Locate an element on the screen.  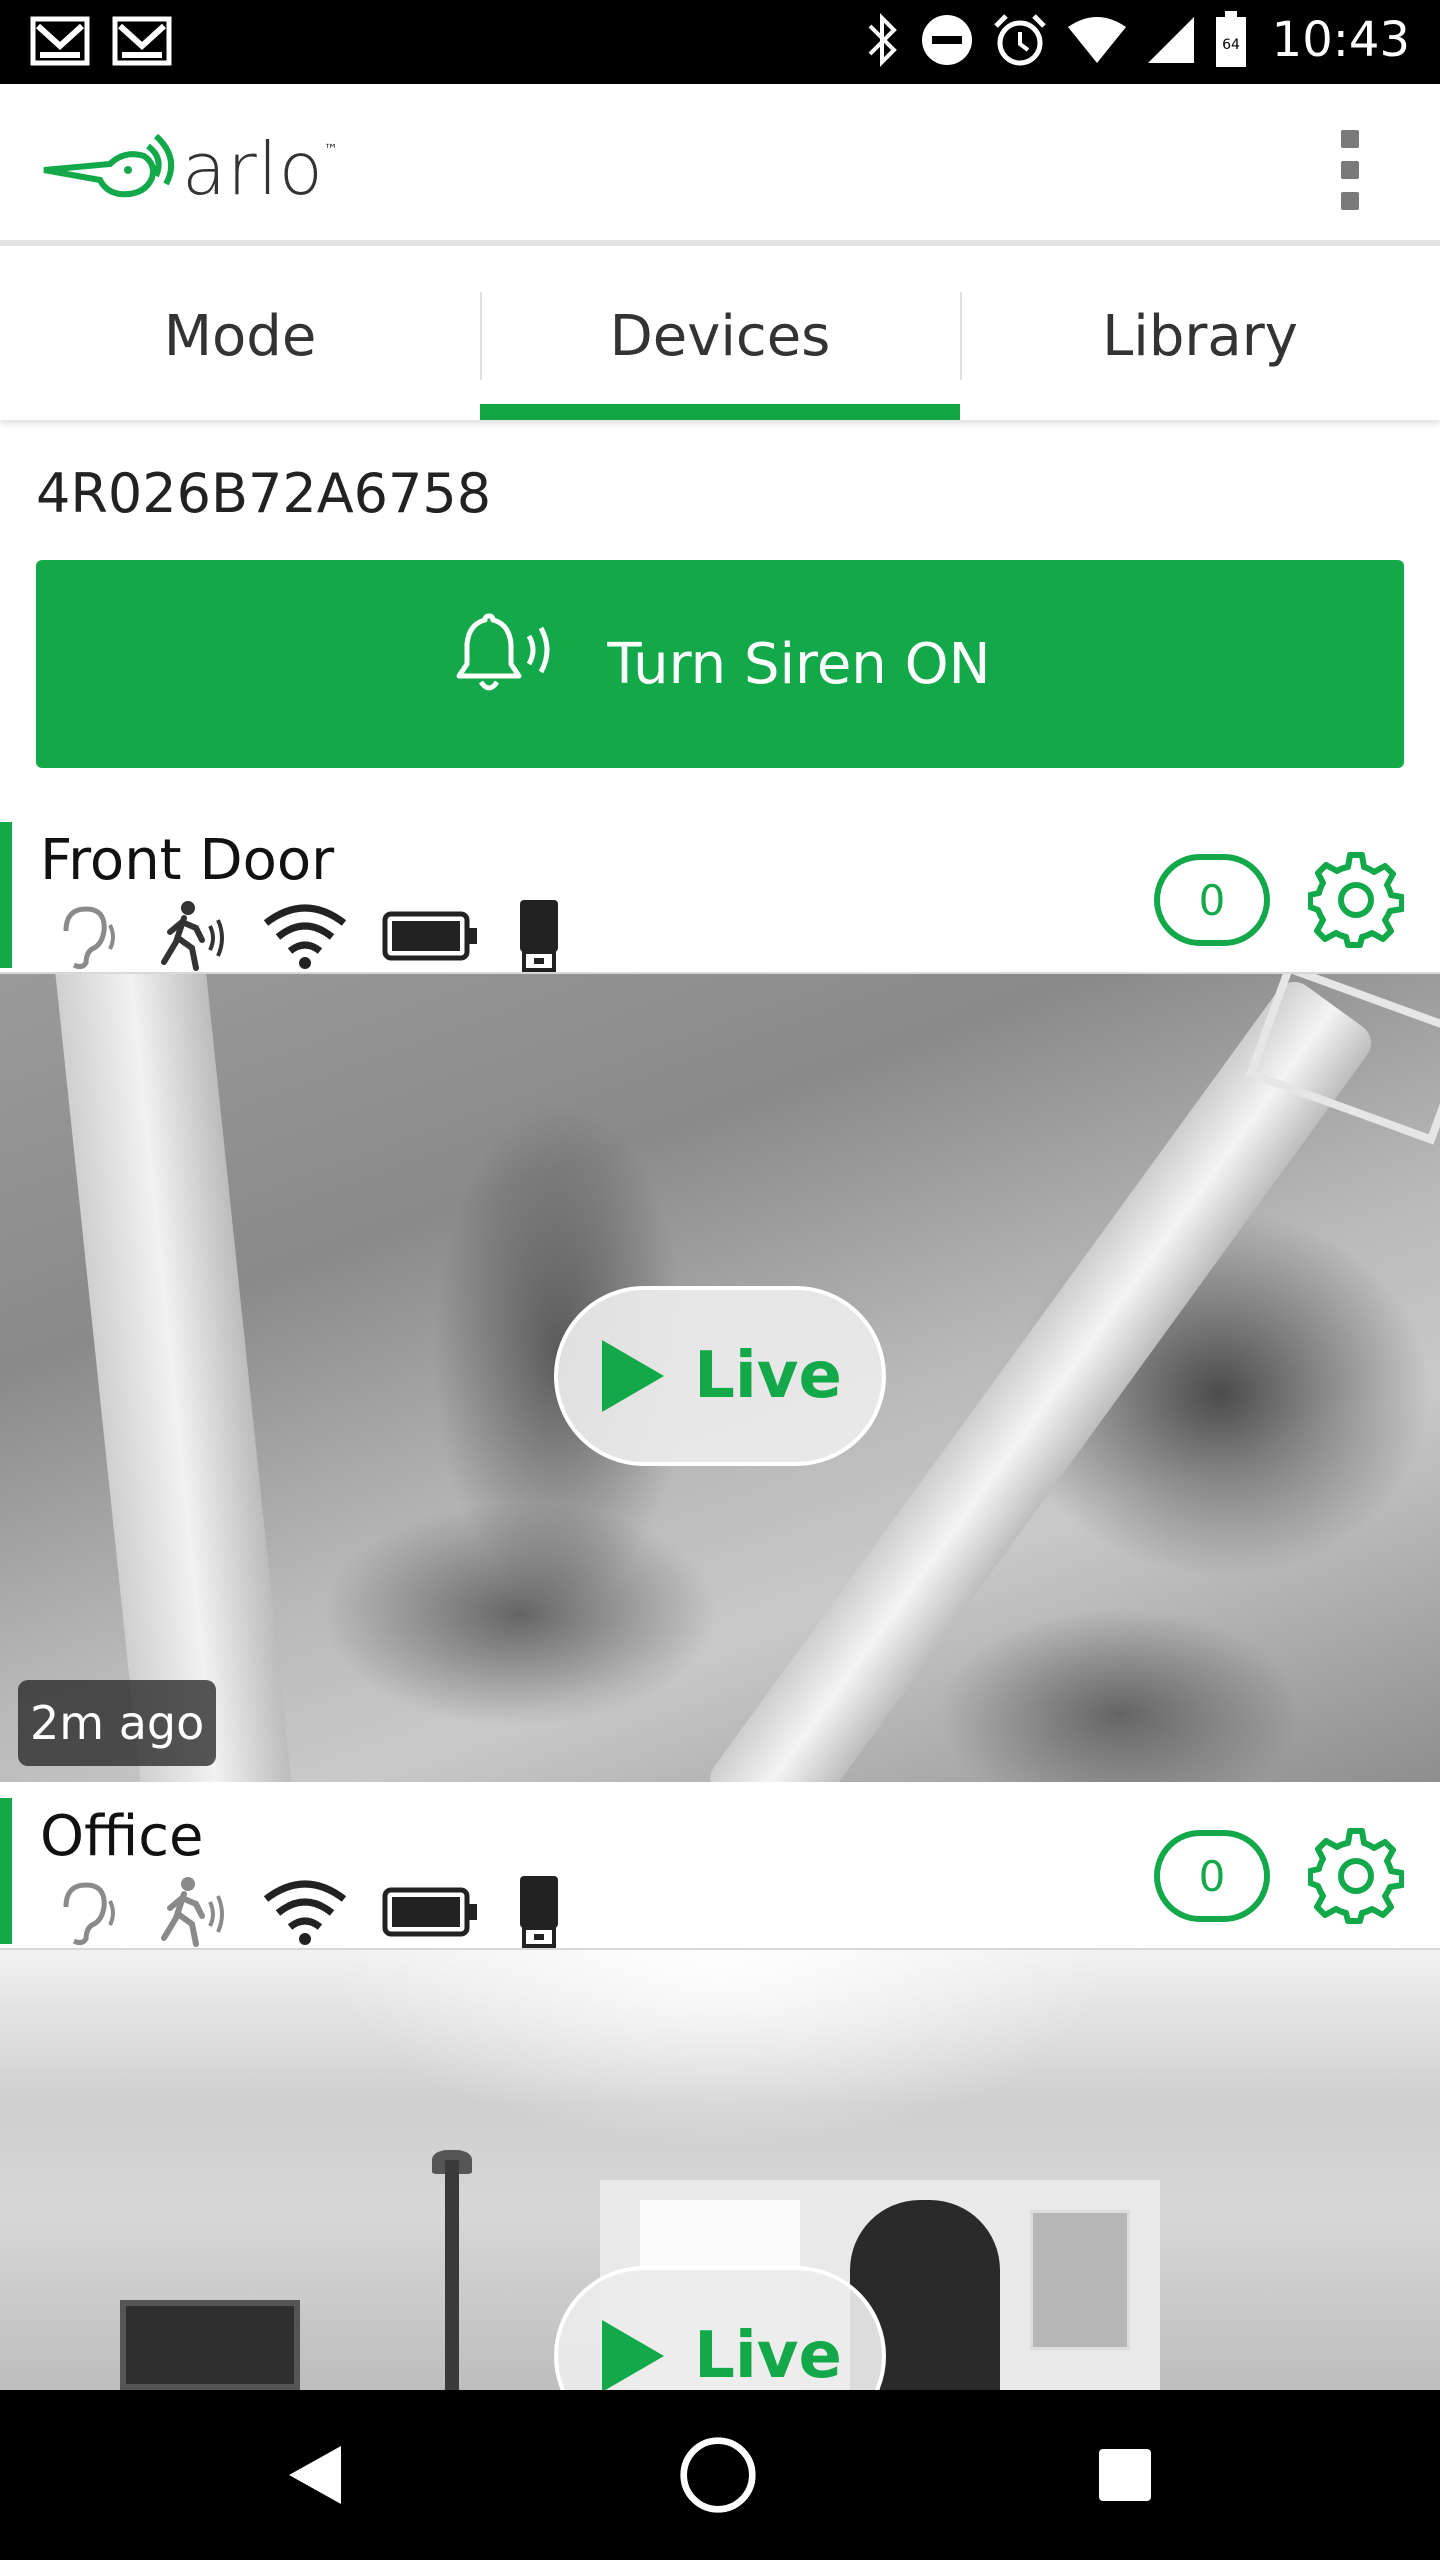
tab-mode: Mode is located at coordinates (240, 336).